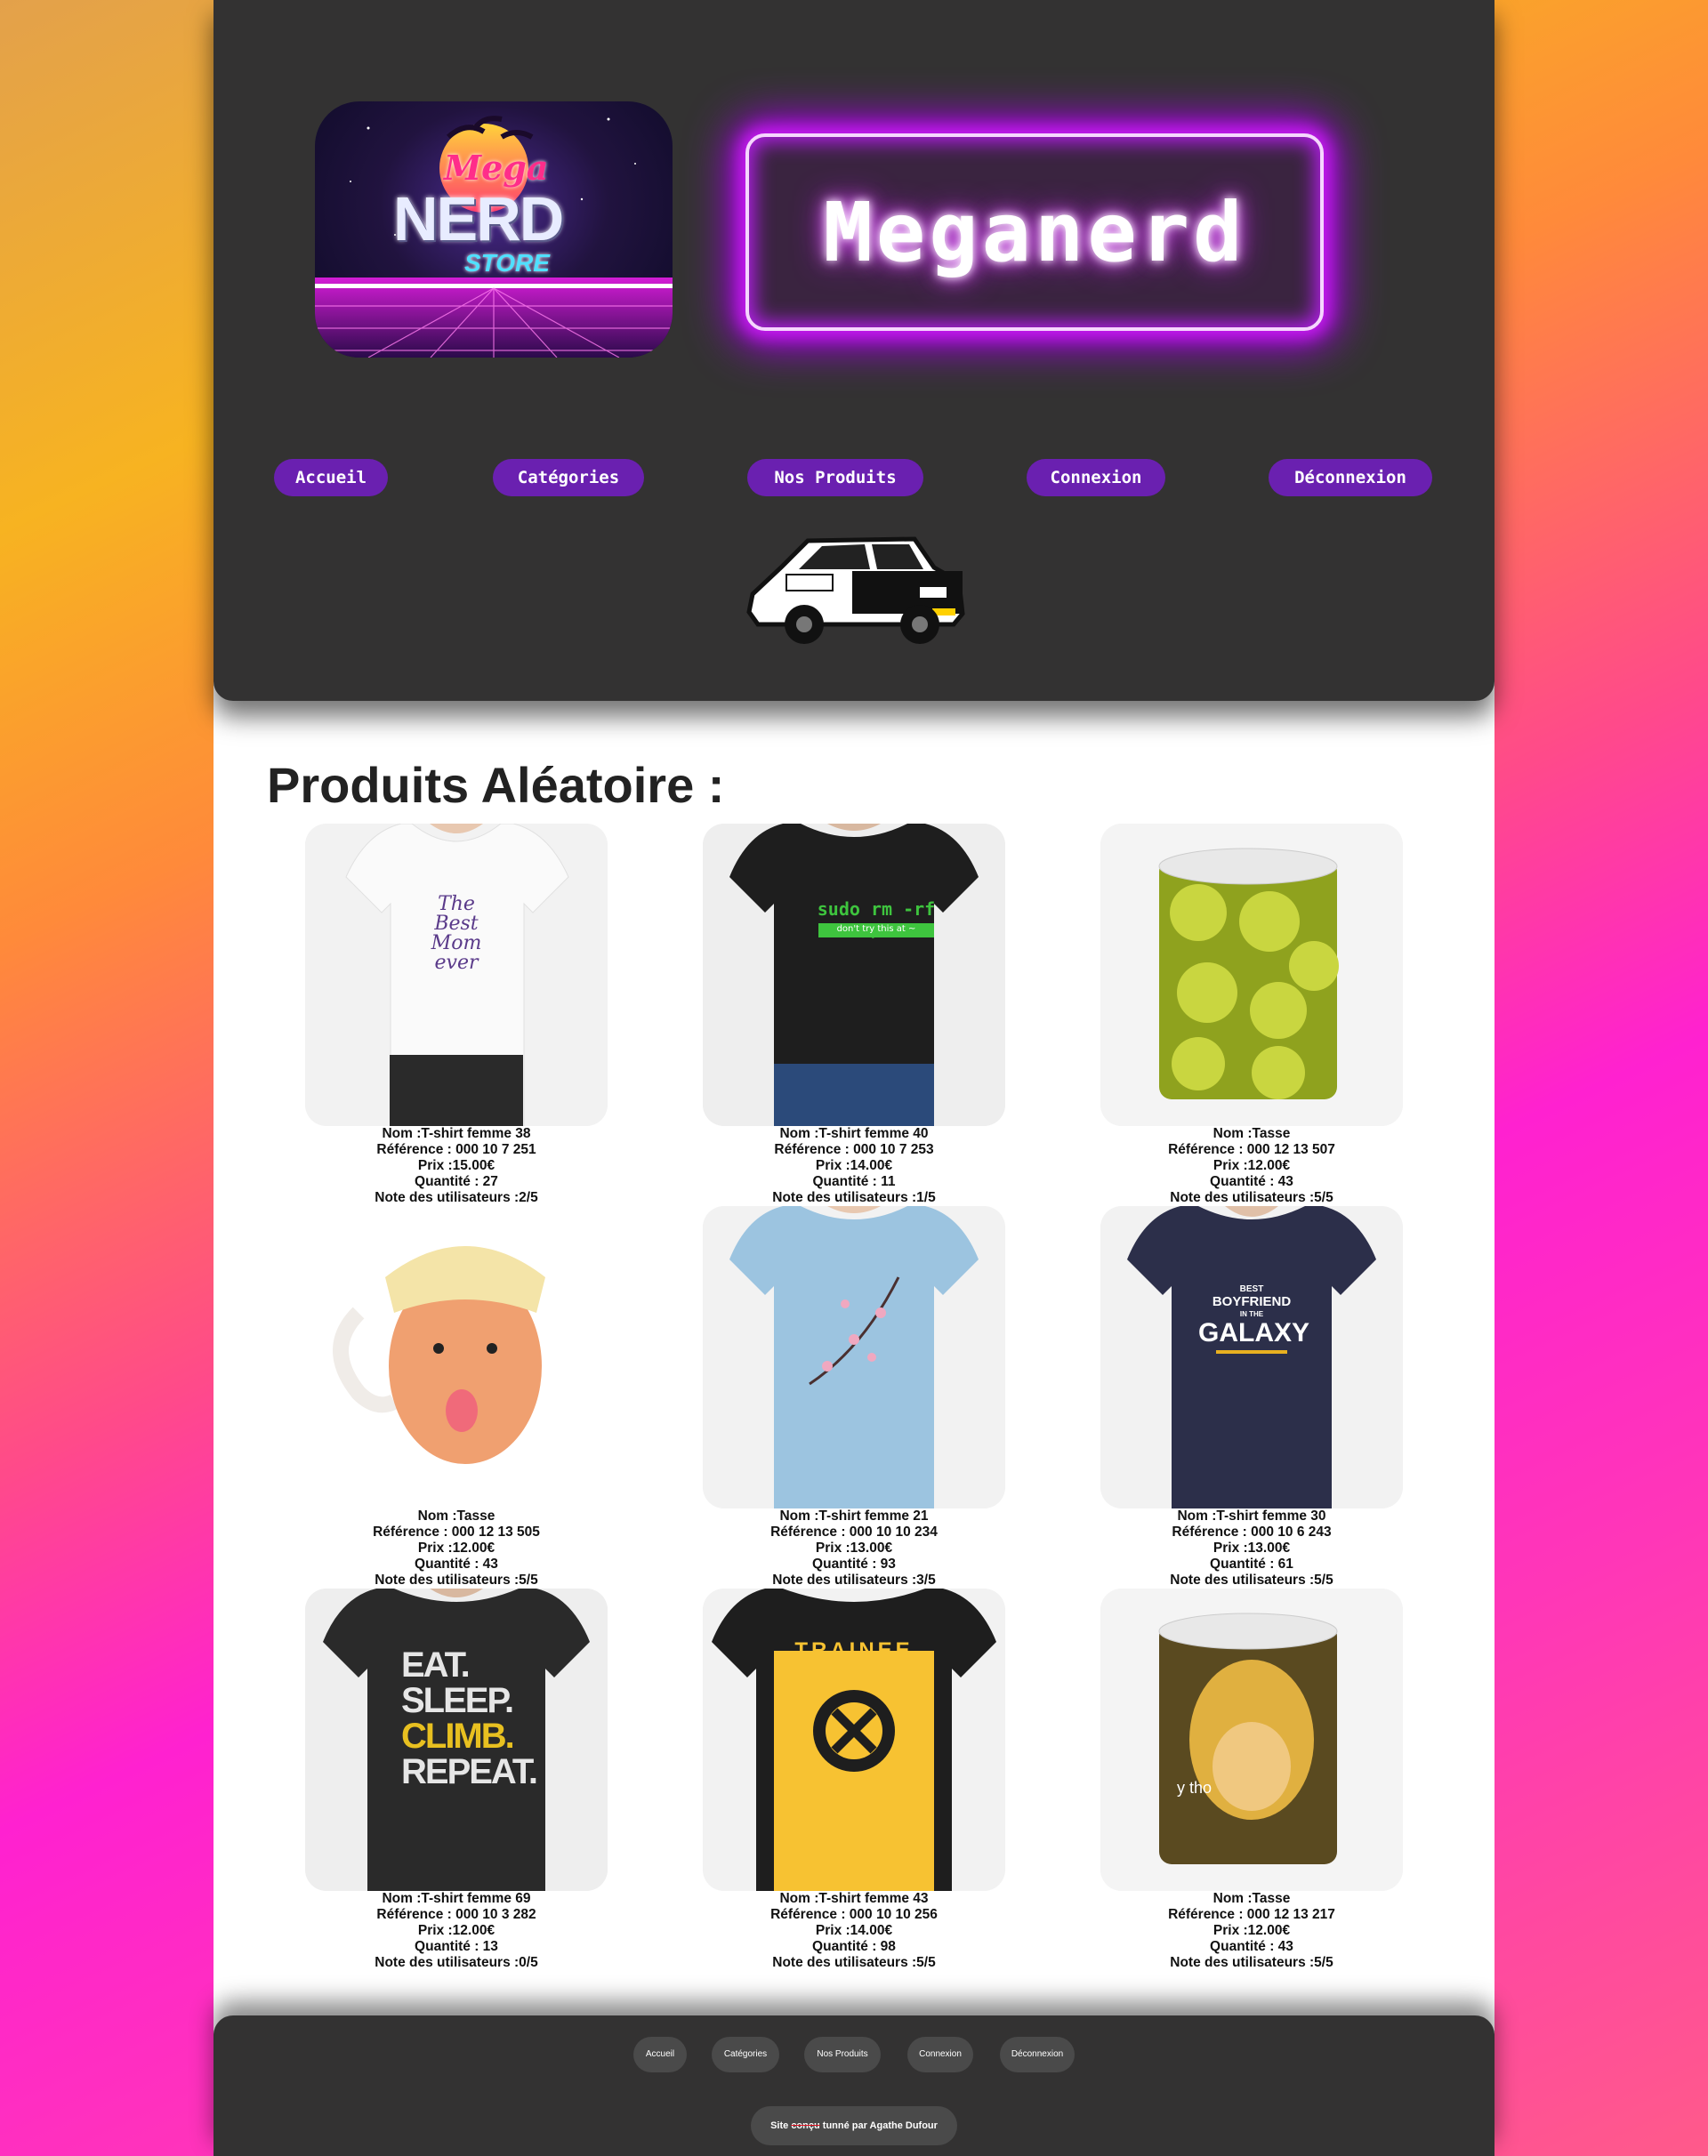  Describe the element at coordinates (436, 1665) in the screenshot. I see `tshirt-print-line: EAT.` at that location.